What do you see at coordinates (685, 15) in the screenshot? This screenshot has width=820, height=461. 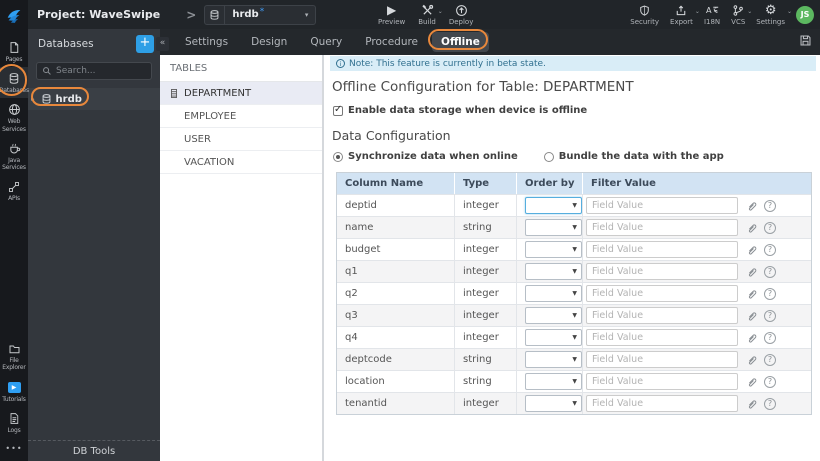 I see `export-button: Export ⌄` at bounding box center [685, 15].